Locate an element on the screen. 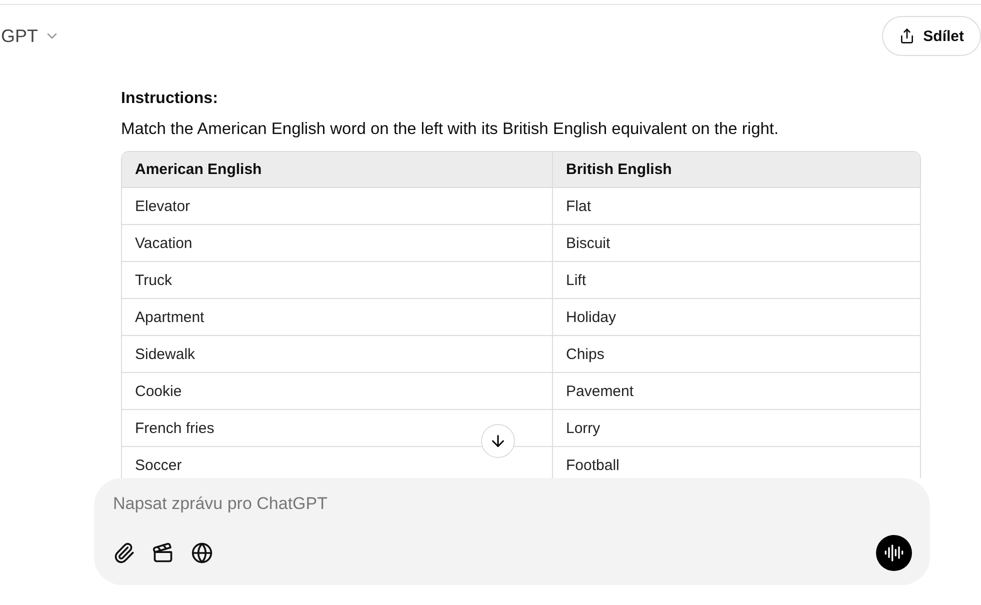 The image size is (981, 605). table-cell: Holiday is located at coordinates (736, 317).